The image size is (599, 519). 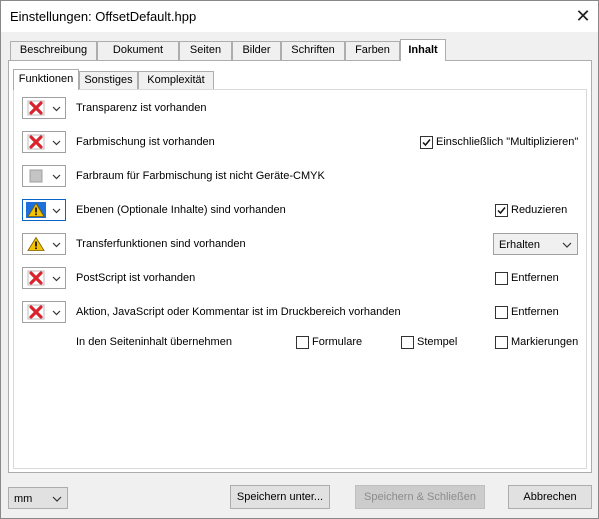 I want to click on tab-funktionen: Funktionen, so click(x=46, y=79).